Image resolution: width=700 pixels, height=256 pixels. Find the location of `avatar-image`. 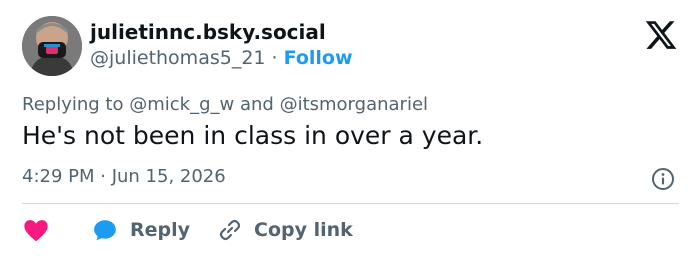

avatar-image is located at coordinates (52, 46).